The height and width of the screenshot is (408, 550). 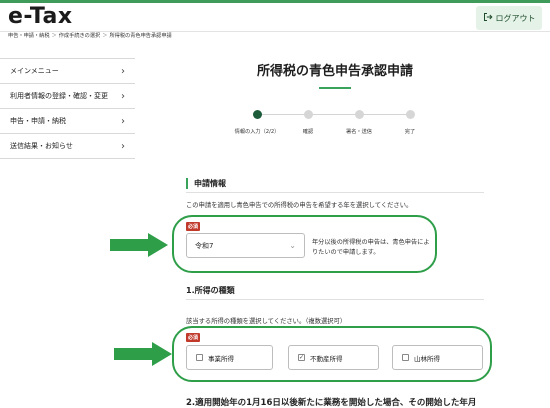 I want to click on sidebar-item-results: 送信結果・お知らせ ›, so click(x=67, y=146).